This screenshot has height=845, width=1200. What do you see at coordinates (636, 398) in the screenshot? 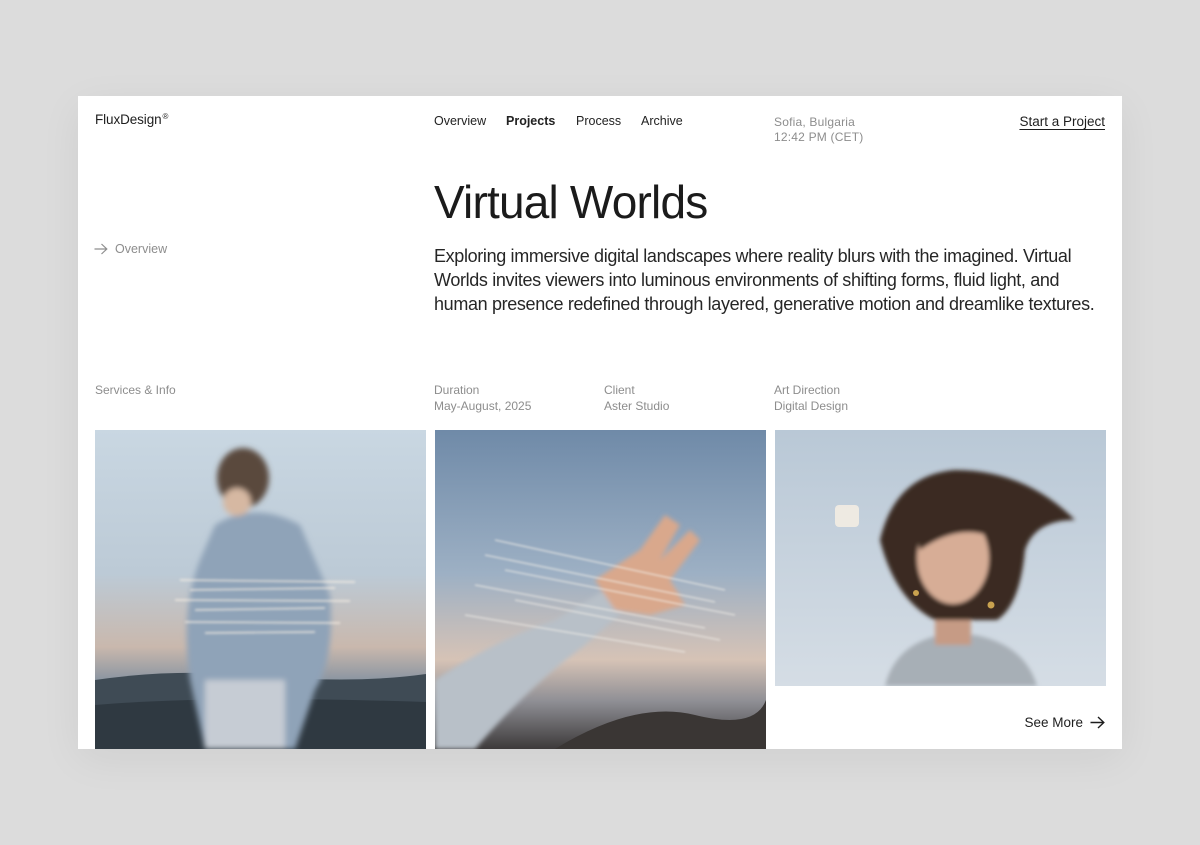
I see `client-block: Client Aster Studio` at bounding box center [636, 398].